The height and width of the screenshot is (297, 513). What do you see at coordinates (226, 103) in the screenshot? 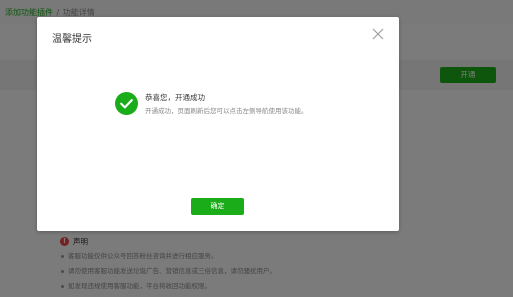
I see `status-text: 恭喜您，开通成功 开通成功，页面刷新后您可以点击左侧导航使用该功能。` at bounding box center [226, 103].